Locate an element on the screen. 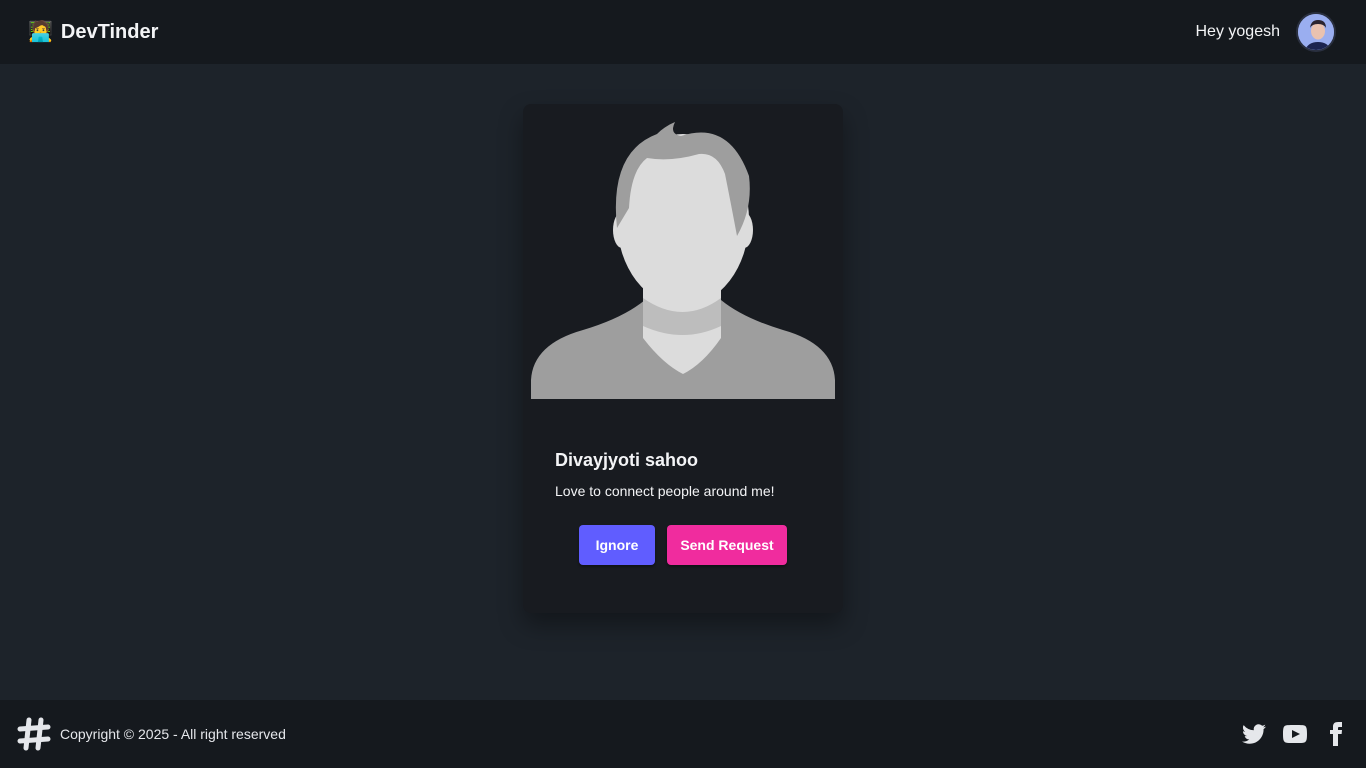  facebook-icon is located at coordinates (1336, 734).